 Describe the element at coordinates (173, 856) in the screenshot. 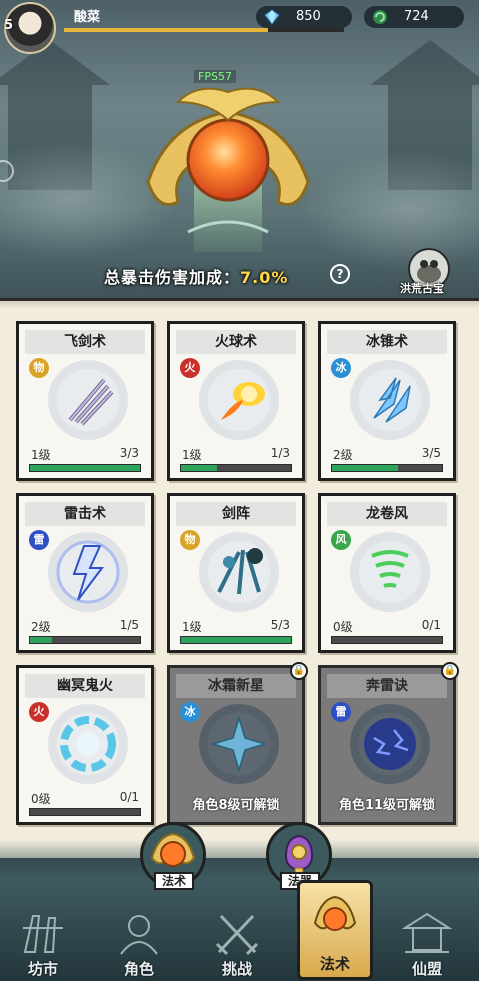

I see `subtab-spells: 法术` at that location.